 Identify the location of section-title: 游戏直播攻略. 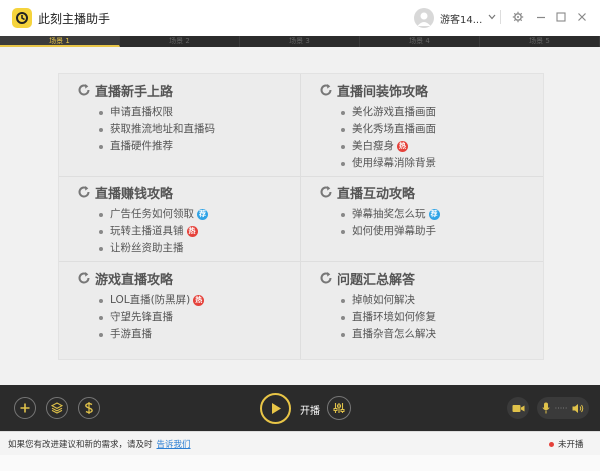
(134, 280).